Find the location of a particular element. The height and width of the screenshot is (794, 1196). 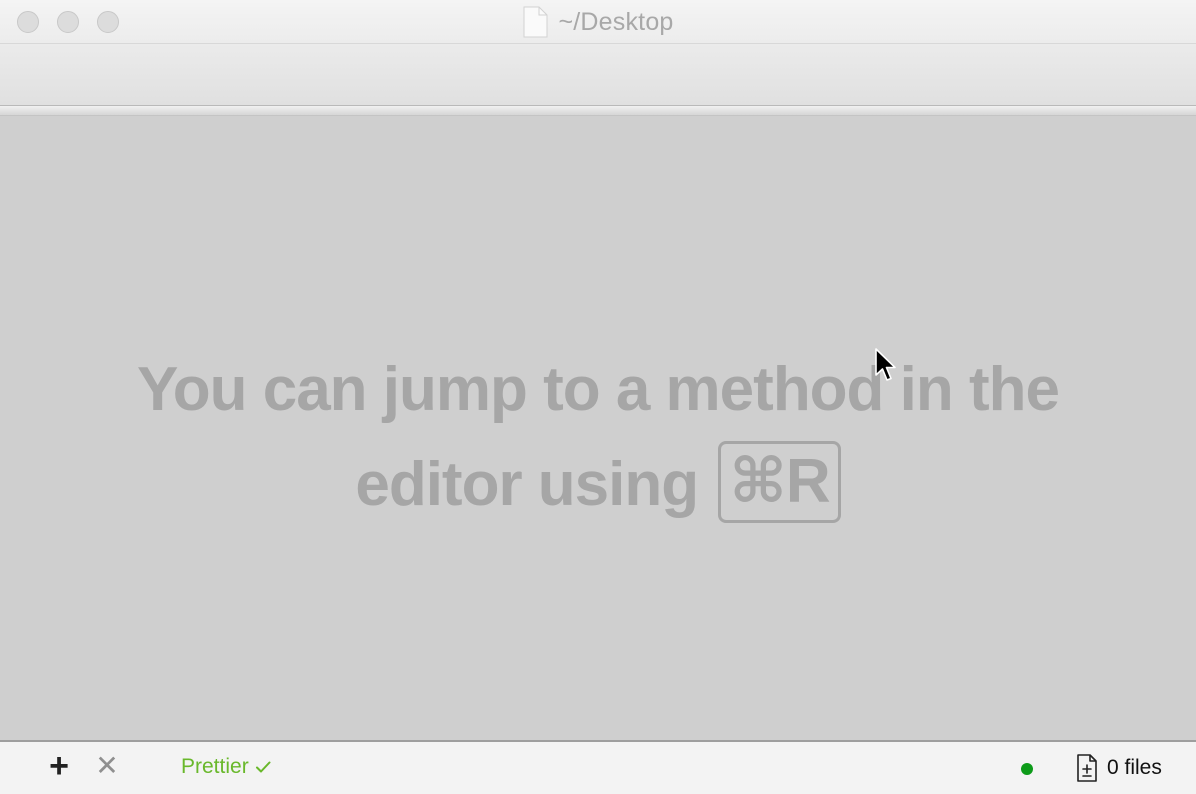

keyboard-shortcut: ⌘R is located at coordinates (779, 482).